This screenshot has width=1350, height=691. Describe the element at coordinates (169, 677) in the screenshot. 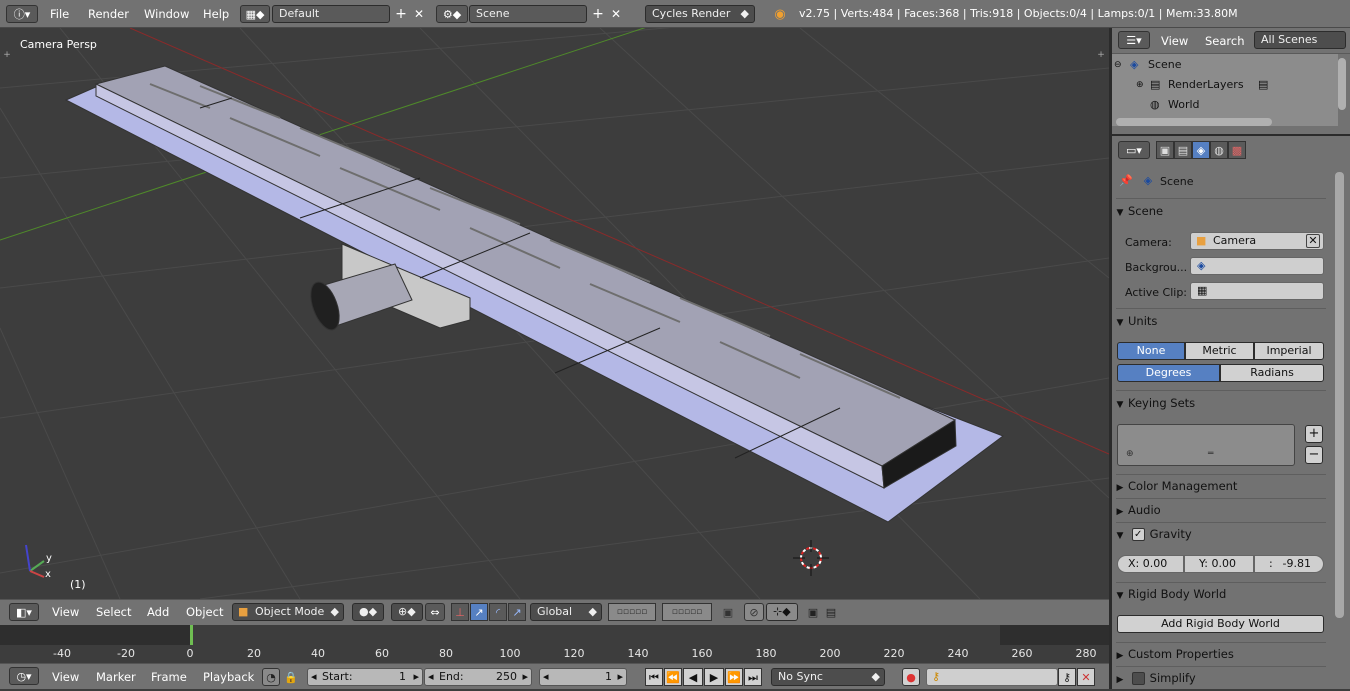

I see `timeline-menu-frame: Frame` at that location.